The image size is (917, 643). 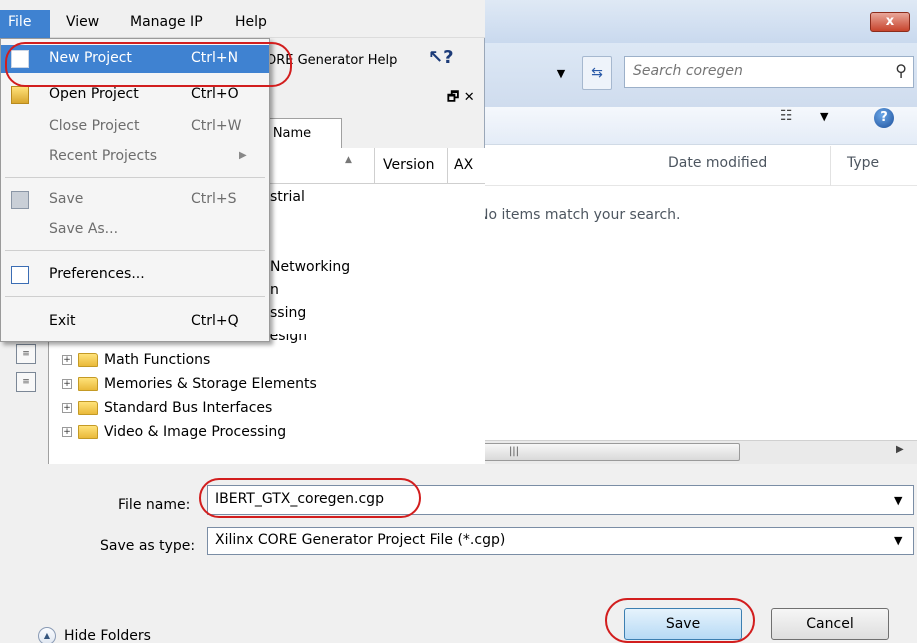 What do you see at coordinates (135, 200) in the screenshot?
I see `menu-item-save: Save Ctrl+S` at bounding box center [135, 200].